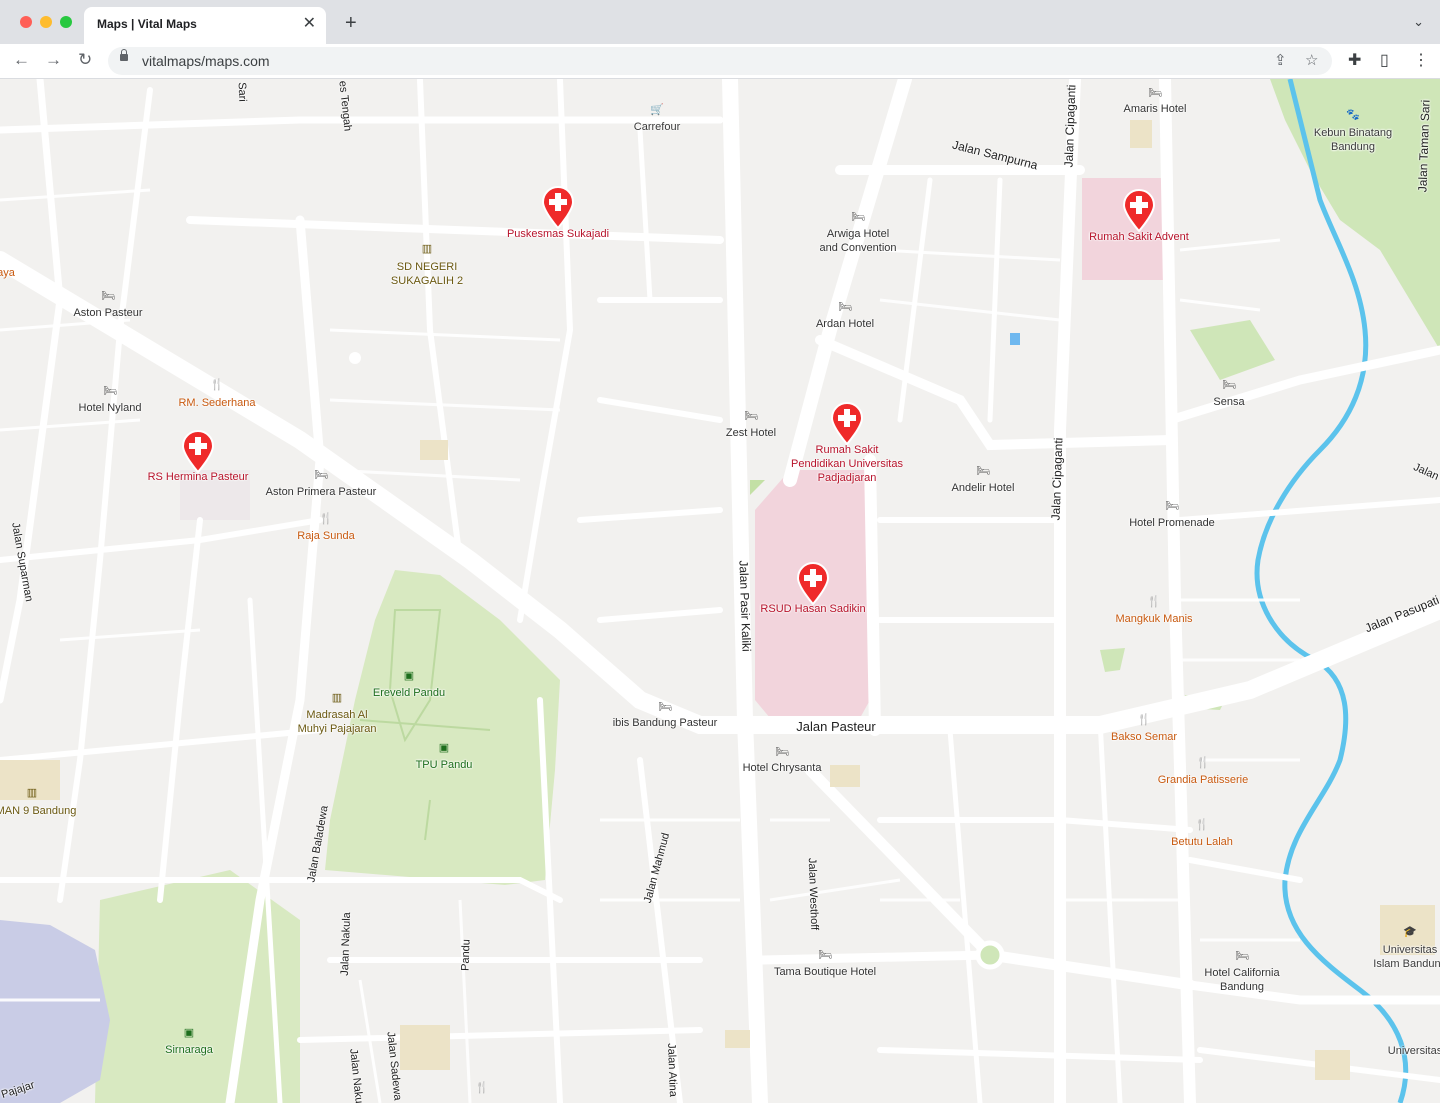  Describe the element at coordinates (1202, 842) in the screenshot. I see `restaurant-label: Betutu Lalah` at that location.